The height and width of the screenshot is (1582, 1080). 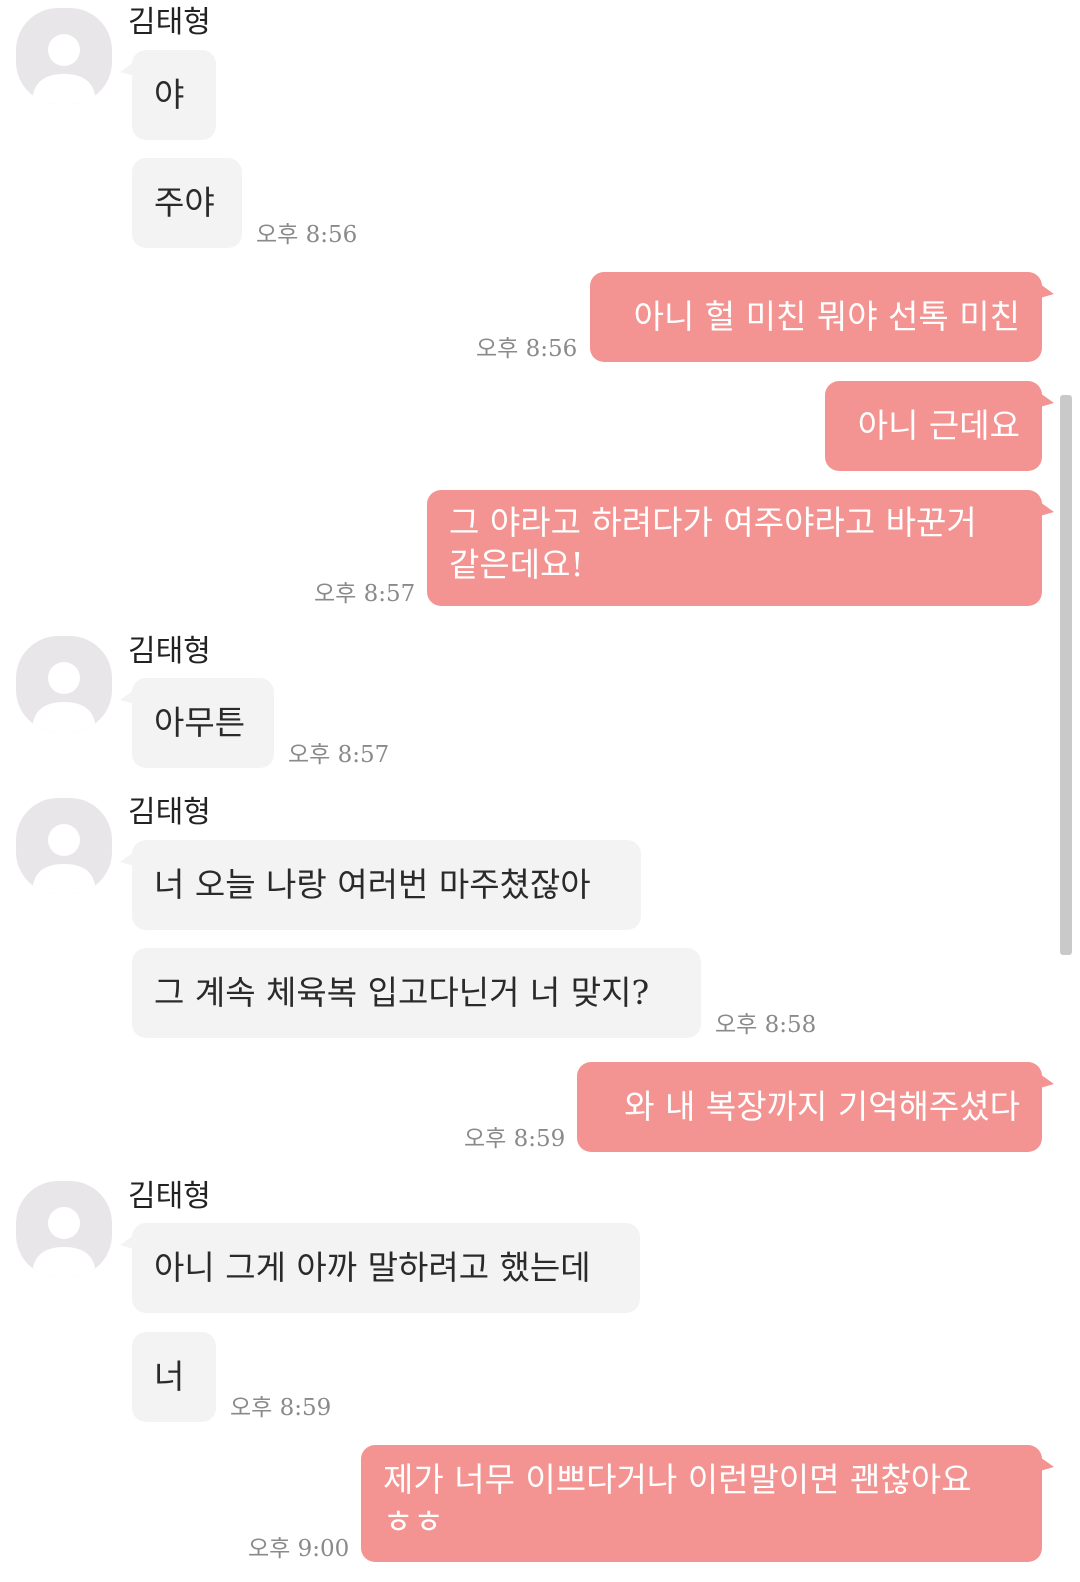 What do you see at coordinates (766, 1025) in the screenshot?
I see `message-timestamp: 오후 8:58` at bounding box center [766, 1025].